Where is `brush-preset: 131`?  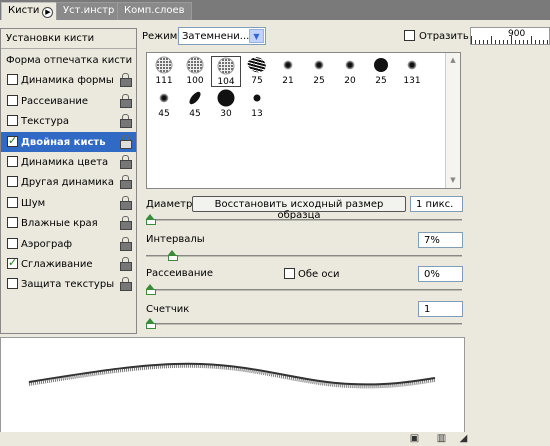
brush-preset: 131 is located at coordinates (412, 71).